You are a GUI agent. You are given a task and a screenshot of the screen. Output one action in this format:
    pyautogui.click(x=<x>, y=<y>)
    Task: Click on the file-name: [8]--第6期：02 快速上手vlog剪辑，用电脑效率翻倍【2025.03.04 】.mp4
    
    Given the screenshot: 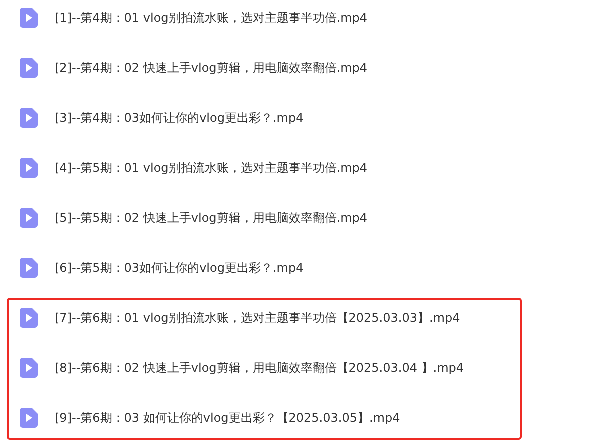 What is the action you would take?
    pyautogui.click(x=259, y=368)
    